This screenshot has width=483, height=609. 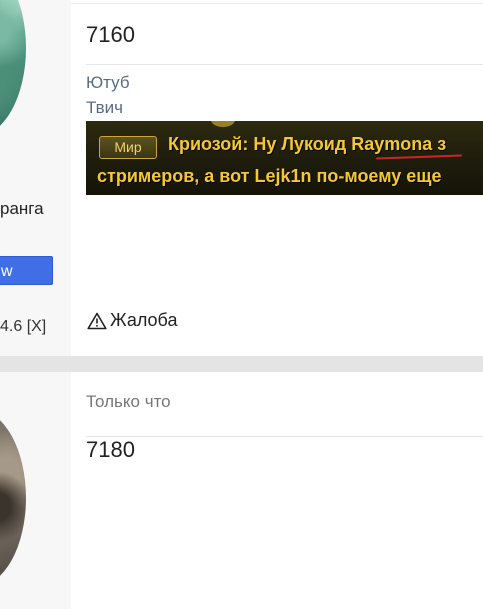 What do you see at coordinates (104, 108) in the screenshot?
I see `twitch-link: Твич` at bounding box center [104, 108].